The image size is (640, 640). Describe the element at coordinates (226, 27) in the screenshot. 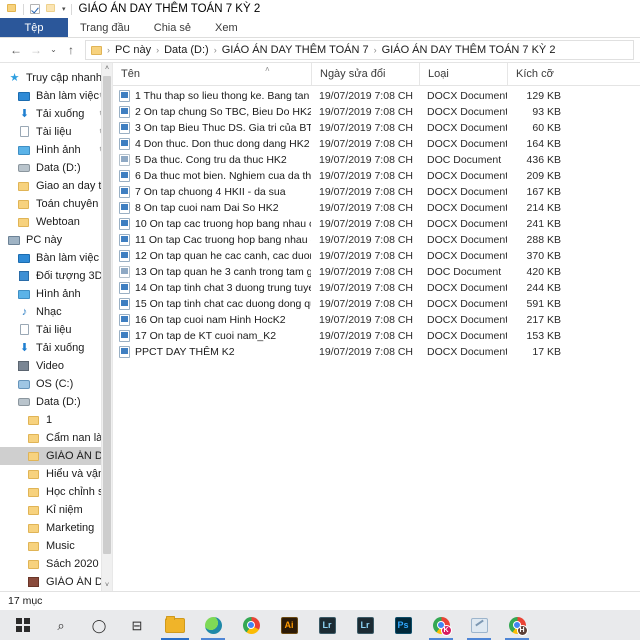

I see `tab-view: Xem` at that location.